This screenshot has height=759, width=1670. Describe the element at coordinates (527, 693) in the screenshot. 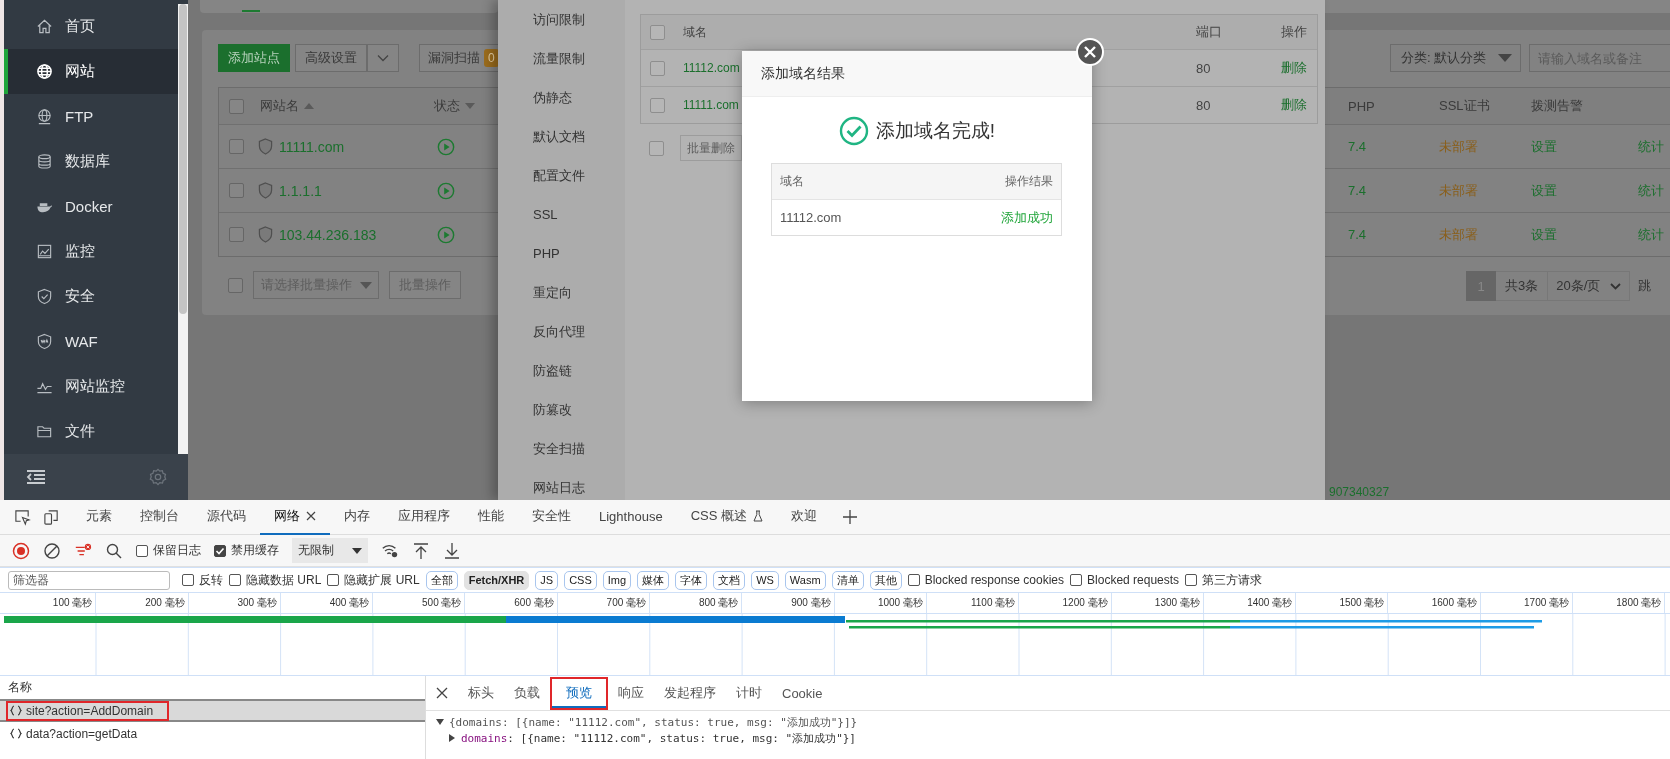

I see `details-tab: 负载` at that location.